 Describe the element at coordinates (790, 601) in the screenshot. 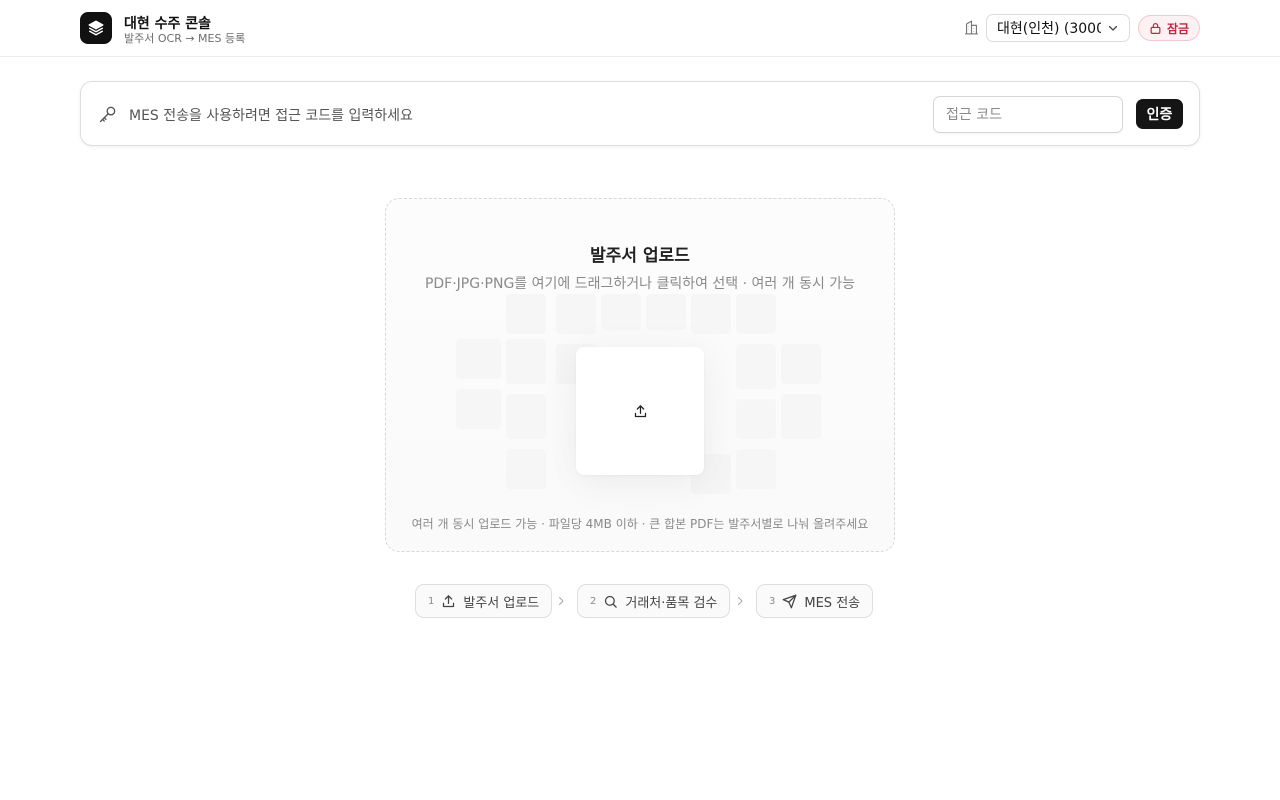

I see `send-icon` at that location.